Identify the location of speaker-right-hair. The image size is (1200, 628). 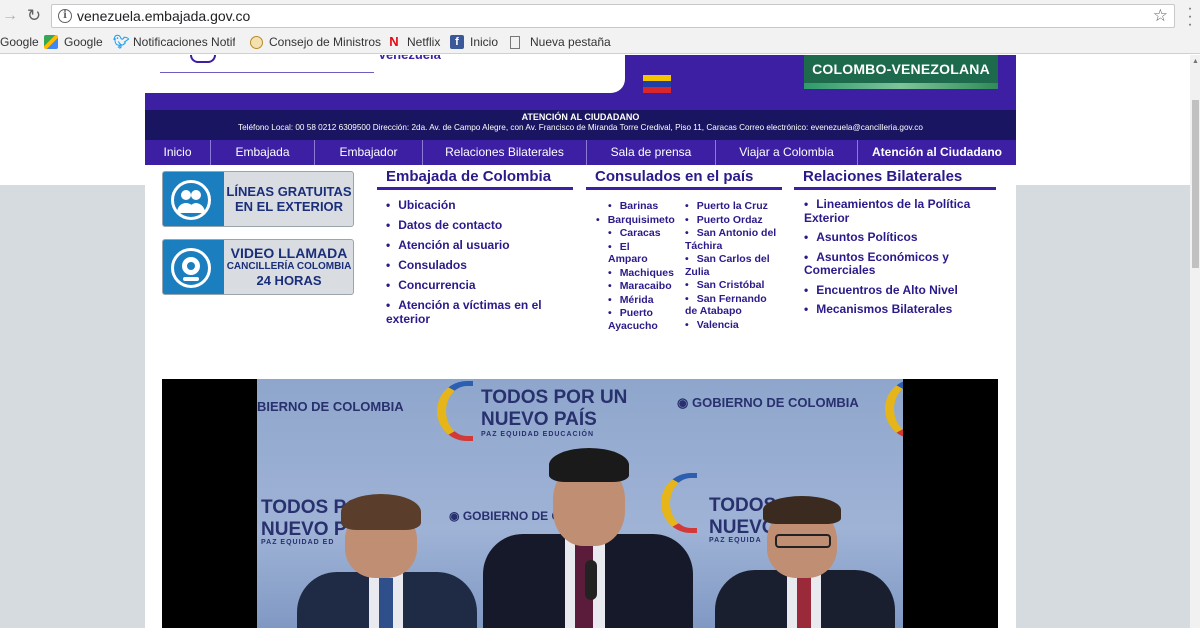
(802, 510).